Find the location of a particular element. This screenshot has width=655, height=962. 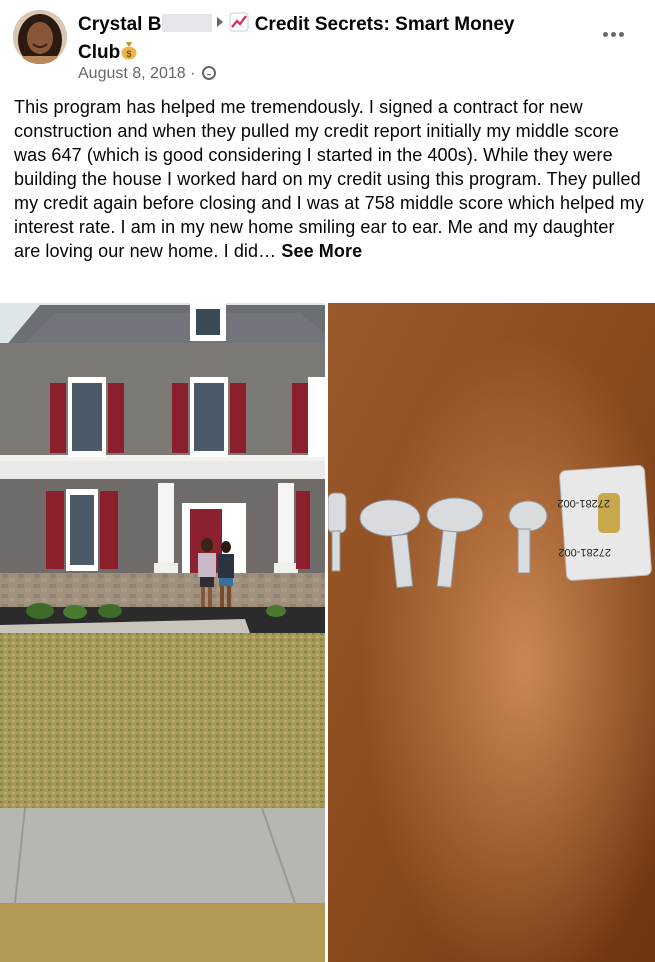

more-options-button is located at coordinates (613, 34).